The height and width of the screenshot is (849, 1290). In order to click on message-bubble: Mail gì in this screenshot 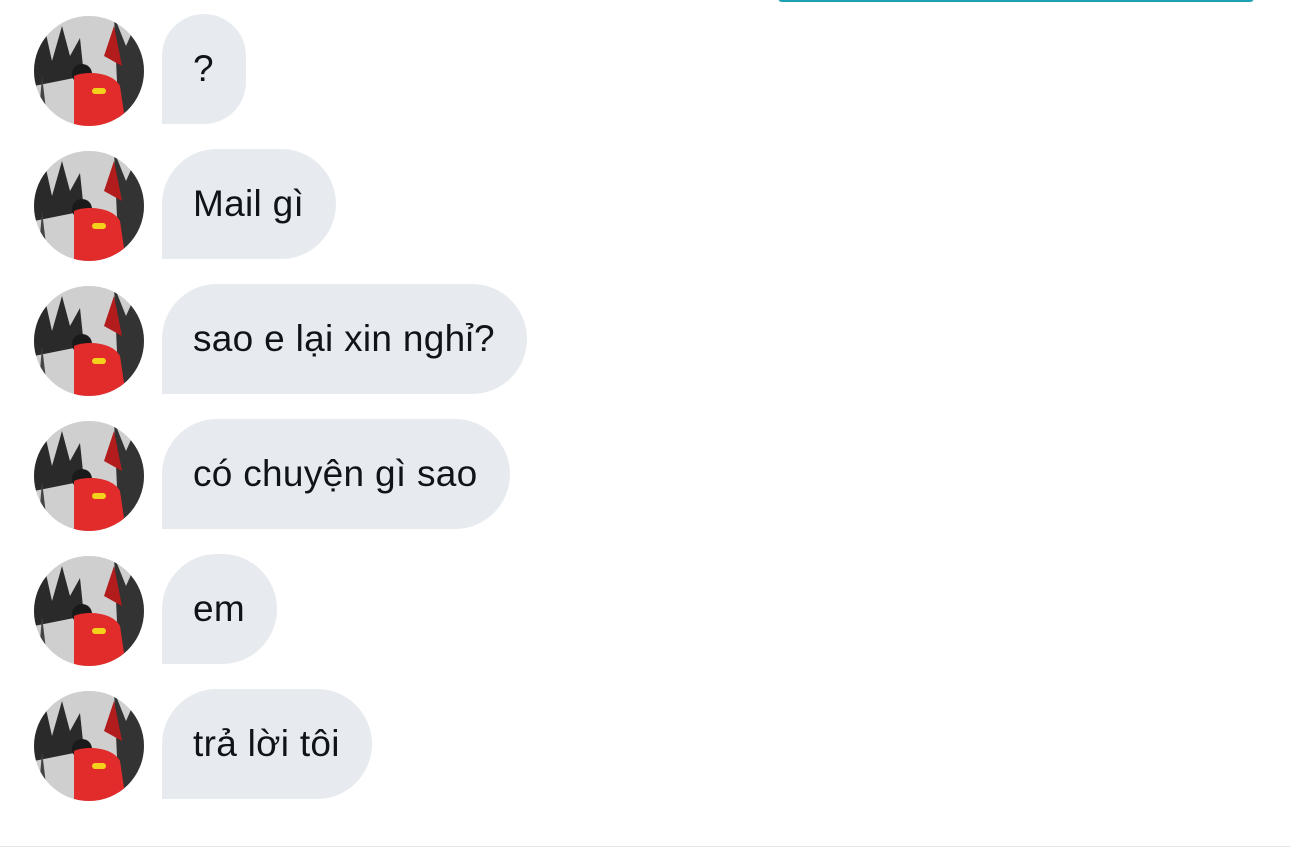, I will do `click(249, 204)`.